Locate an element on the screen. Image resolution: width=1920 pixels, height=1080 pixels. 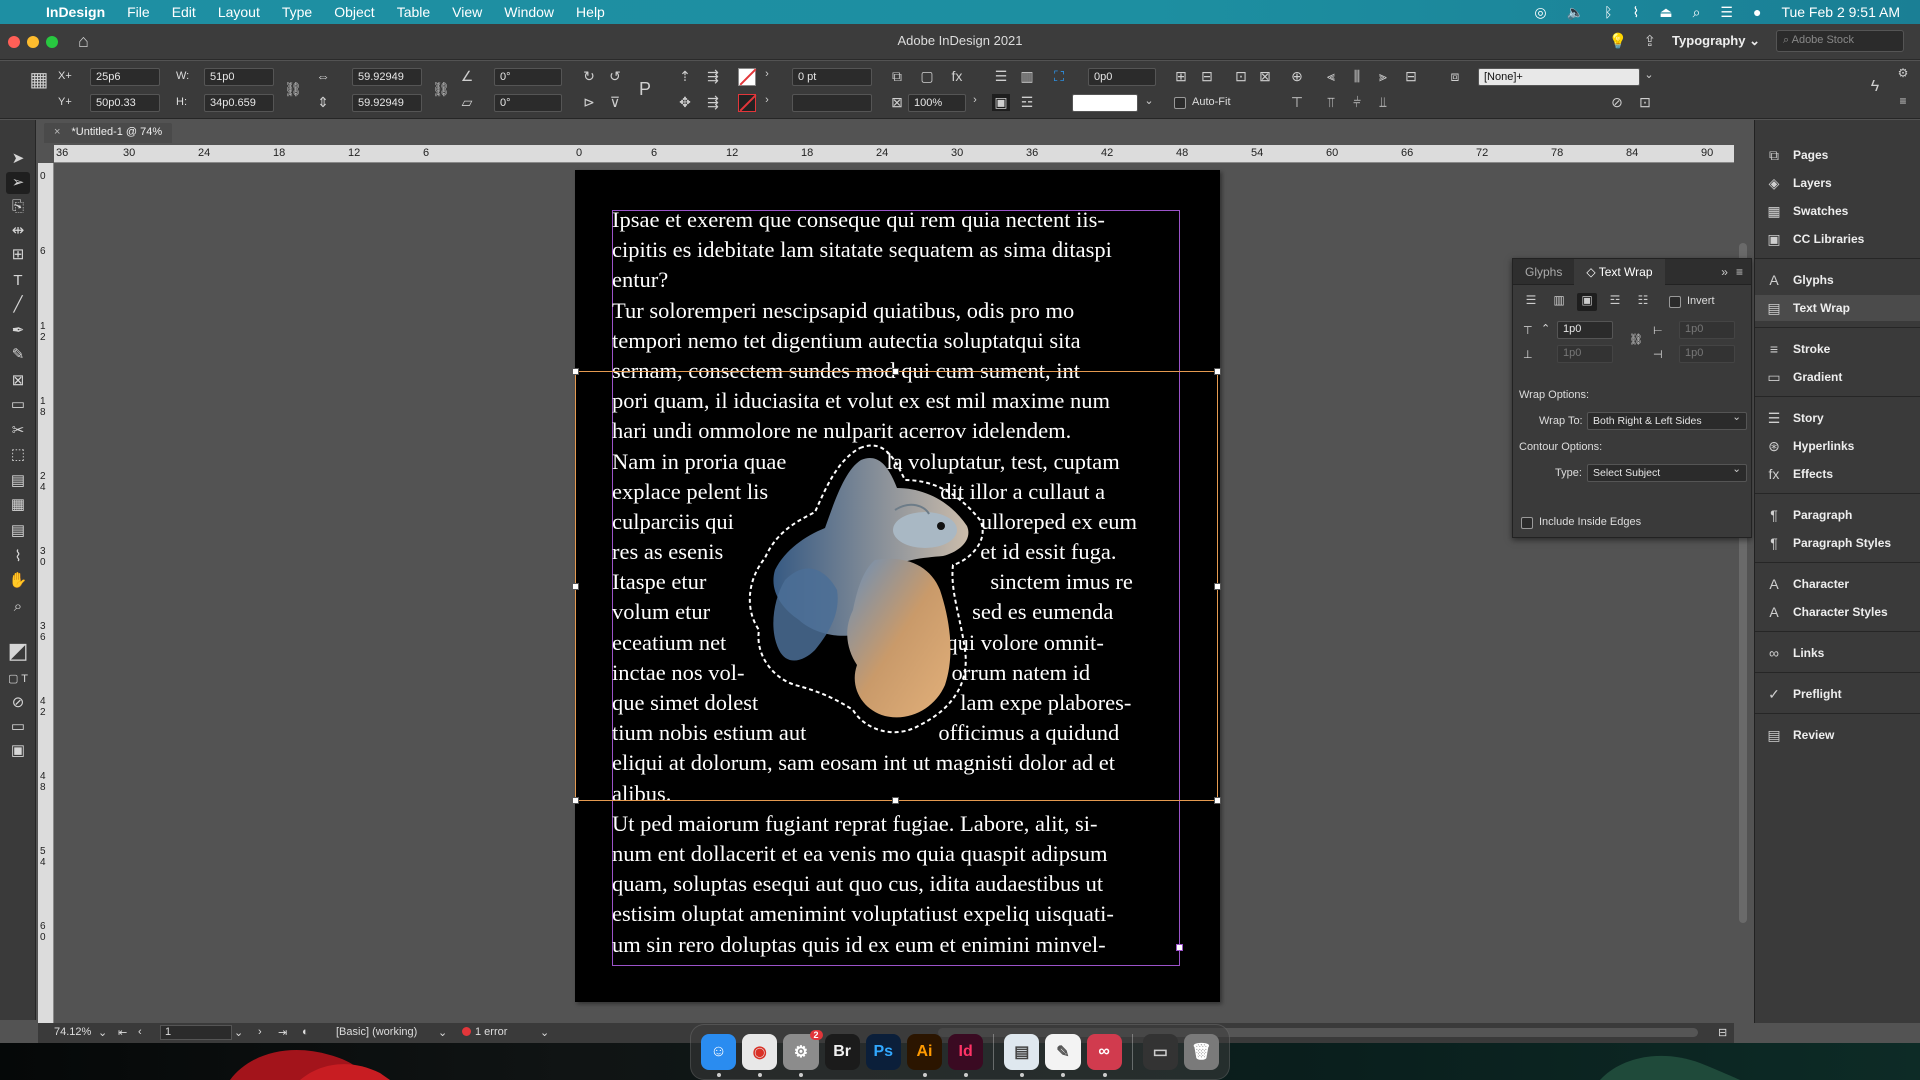
fill-stroke-swatches-icon: ◩ is located at coordinates (18, 651).